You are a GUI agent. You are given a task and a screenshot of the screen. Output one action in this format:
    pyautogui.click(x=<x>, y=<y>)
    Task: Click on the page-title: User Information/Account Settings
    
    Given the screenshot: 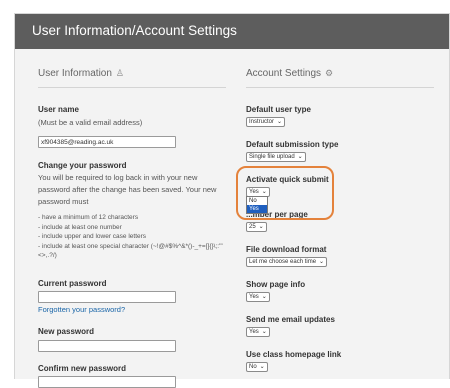 What is the action you would take?
    pyautogui.click(x=134, y=30)
    